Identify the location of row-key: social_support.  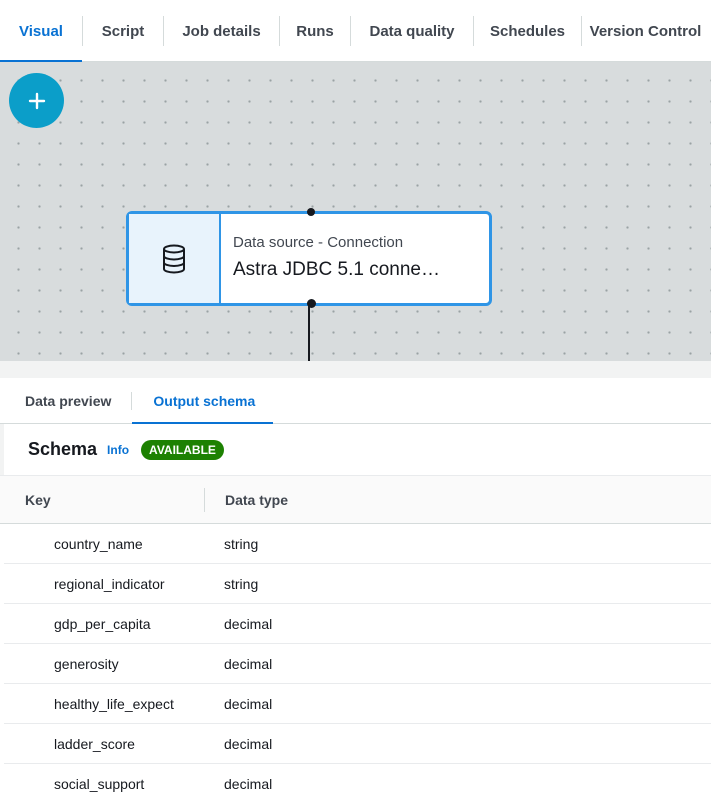
(99, 783).